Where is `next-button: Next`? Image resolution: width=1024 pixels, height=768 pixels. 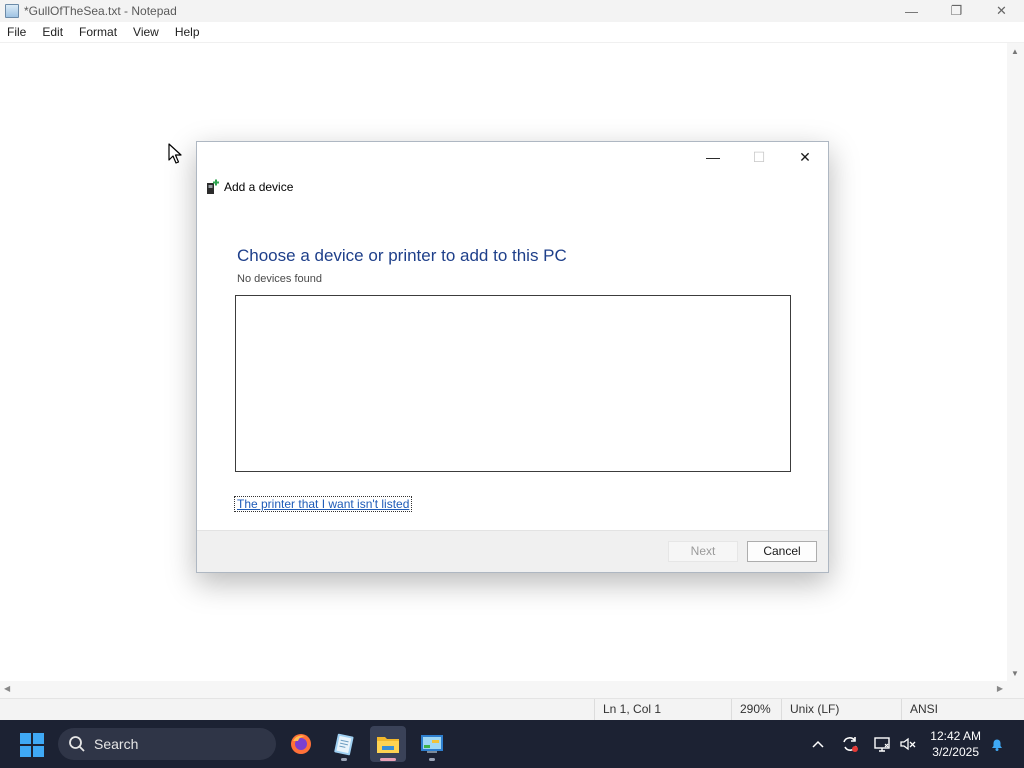
next-button: Next is located at coordinates (703, 551).